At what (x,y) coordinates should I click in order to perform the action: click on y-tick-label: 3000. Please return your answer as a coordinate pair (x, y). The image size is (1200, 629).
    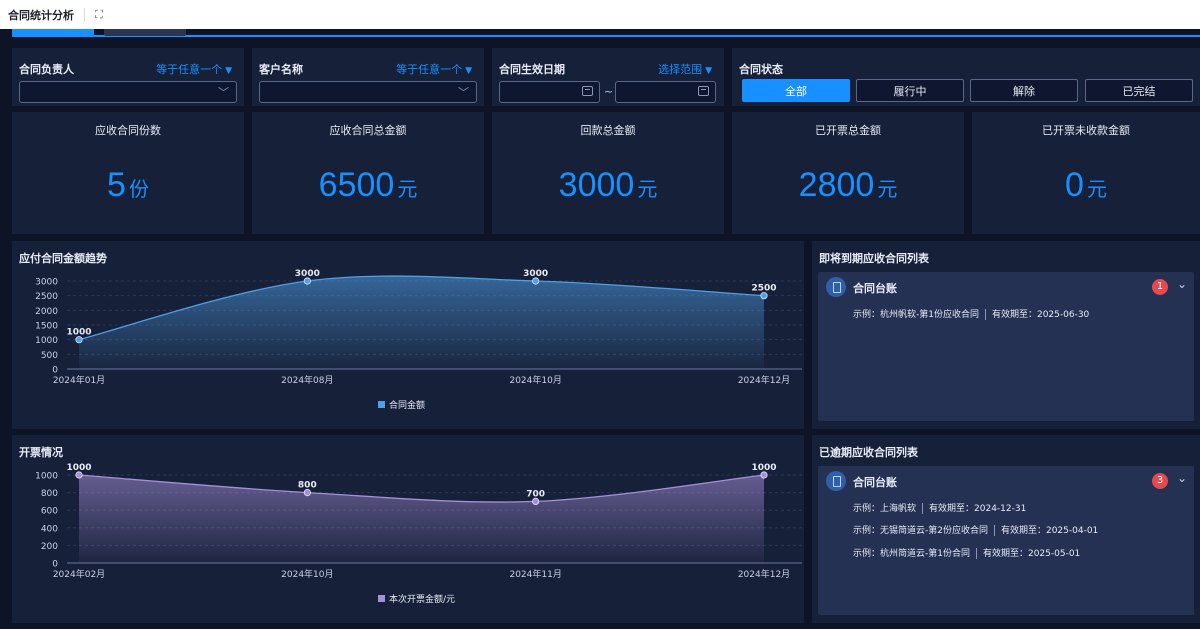
    Looking at the image, I should click on (46, 283).